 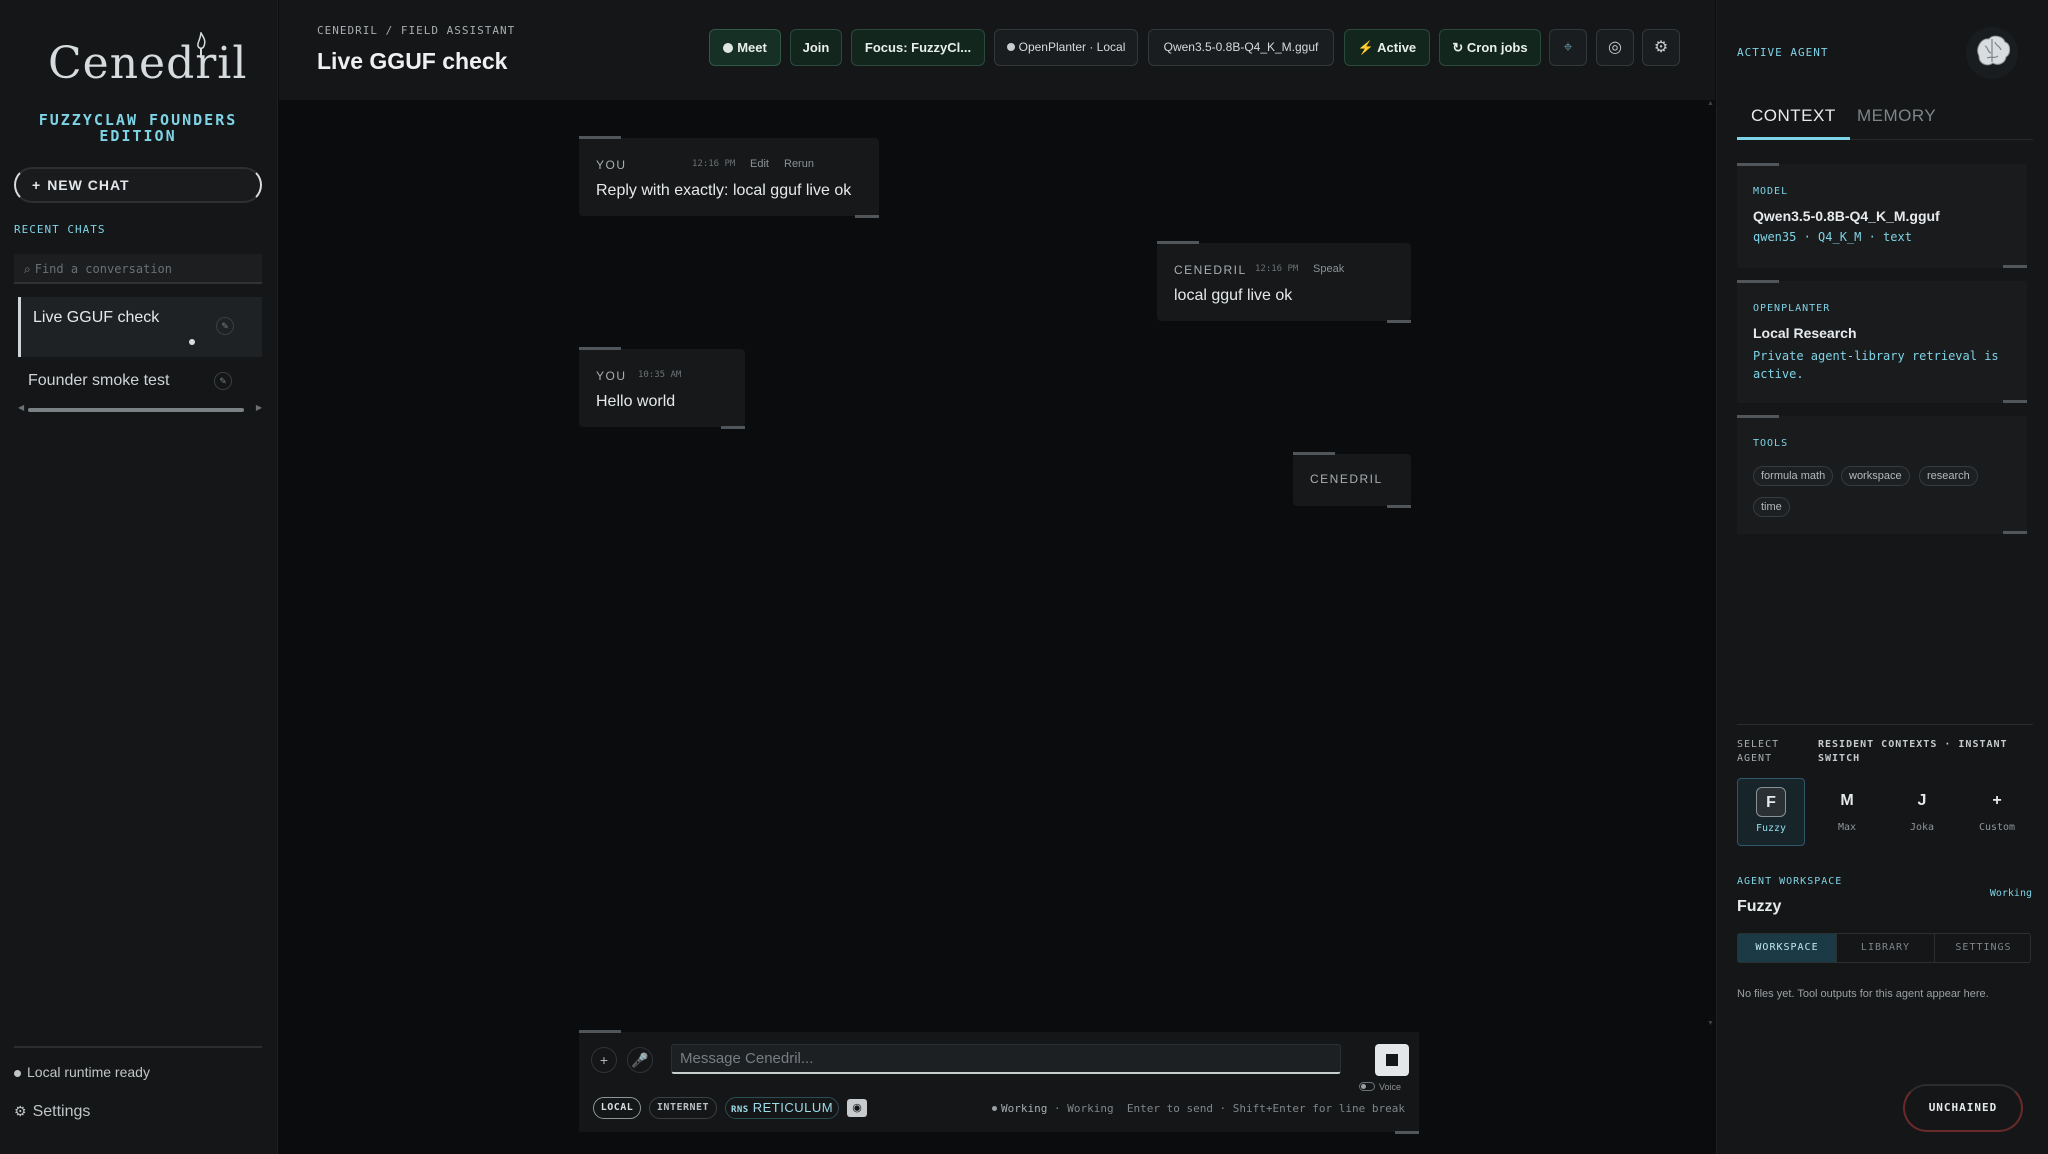 I want to click on lightning-icon: ⚡, so click(x=1365, y=47).